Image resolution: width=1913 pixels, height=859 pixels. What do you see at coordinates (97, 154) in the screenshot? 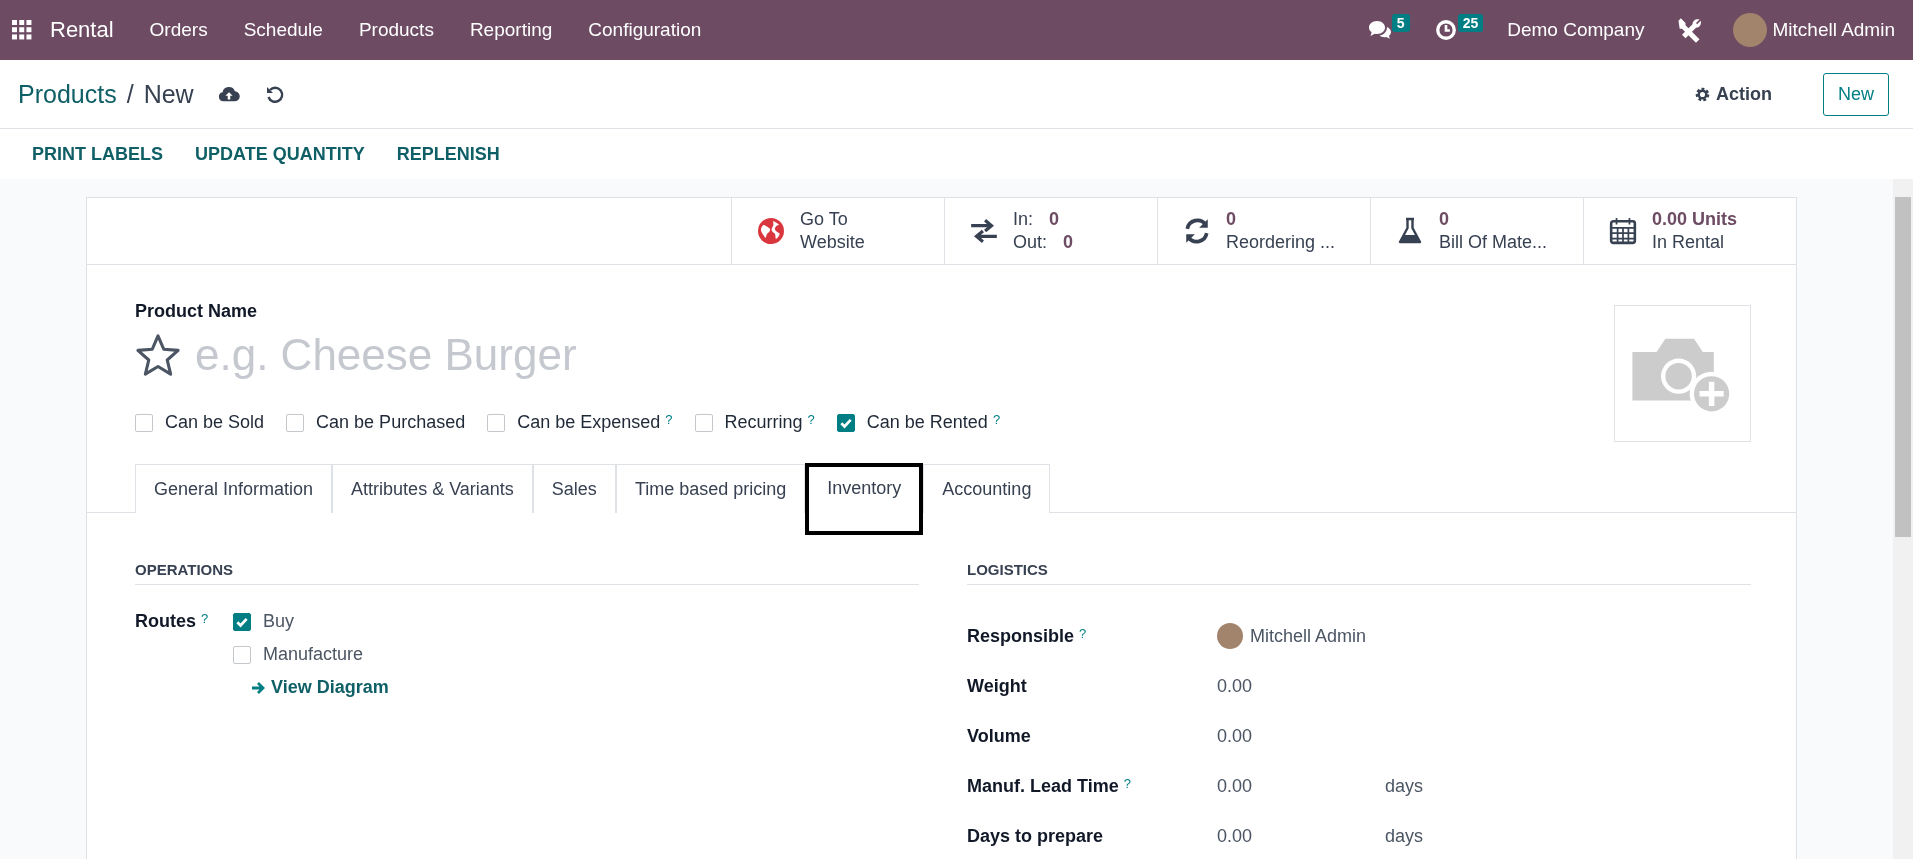
I see `toolbar-button: PRINT LABELS` at bounding box center [97, 154].